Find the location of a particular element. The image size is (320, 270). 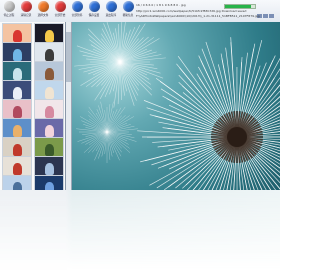

exit-program-button: 退出程序 is located at coordinates (111, 11).